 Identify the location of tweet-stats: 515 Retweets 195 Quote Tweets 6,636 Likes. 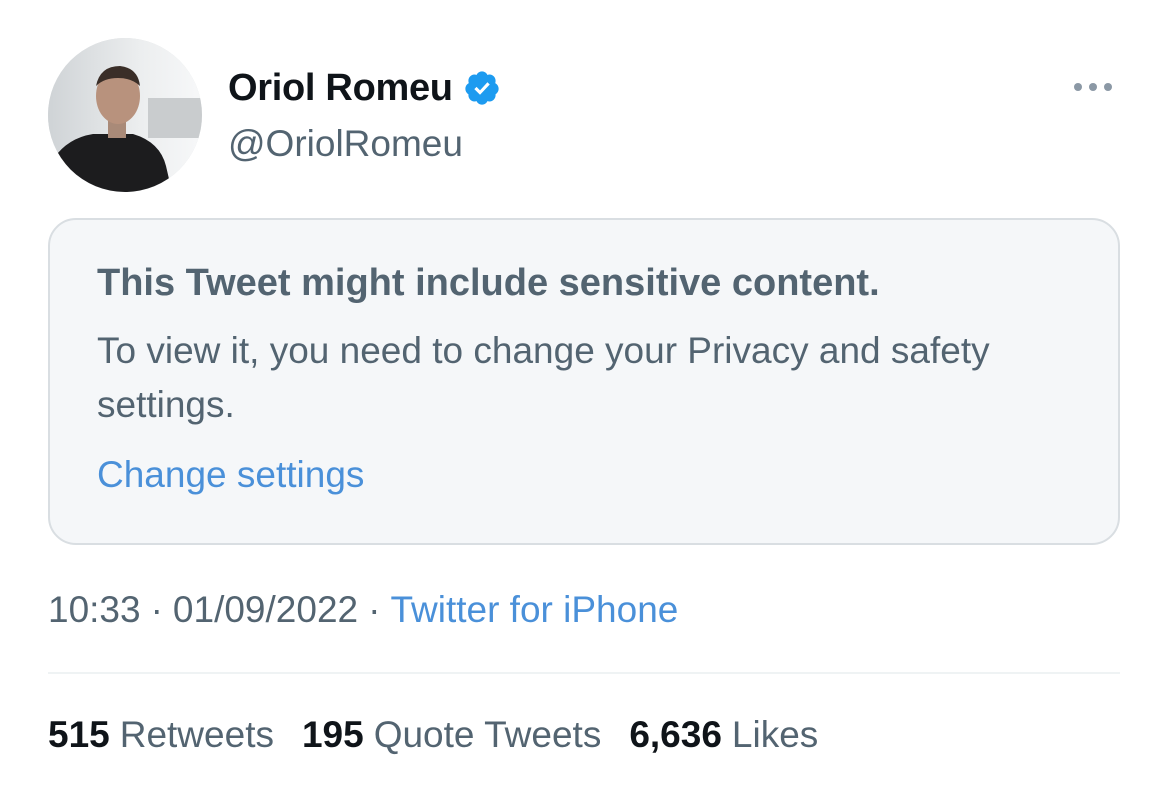
(447, 735).